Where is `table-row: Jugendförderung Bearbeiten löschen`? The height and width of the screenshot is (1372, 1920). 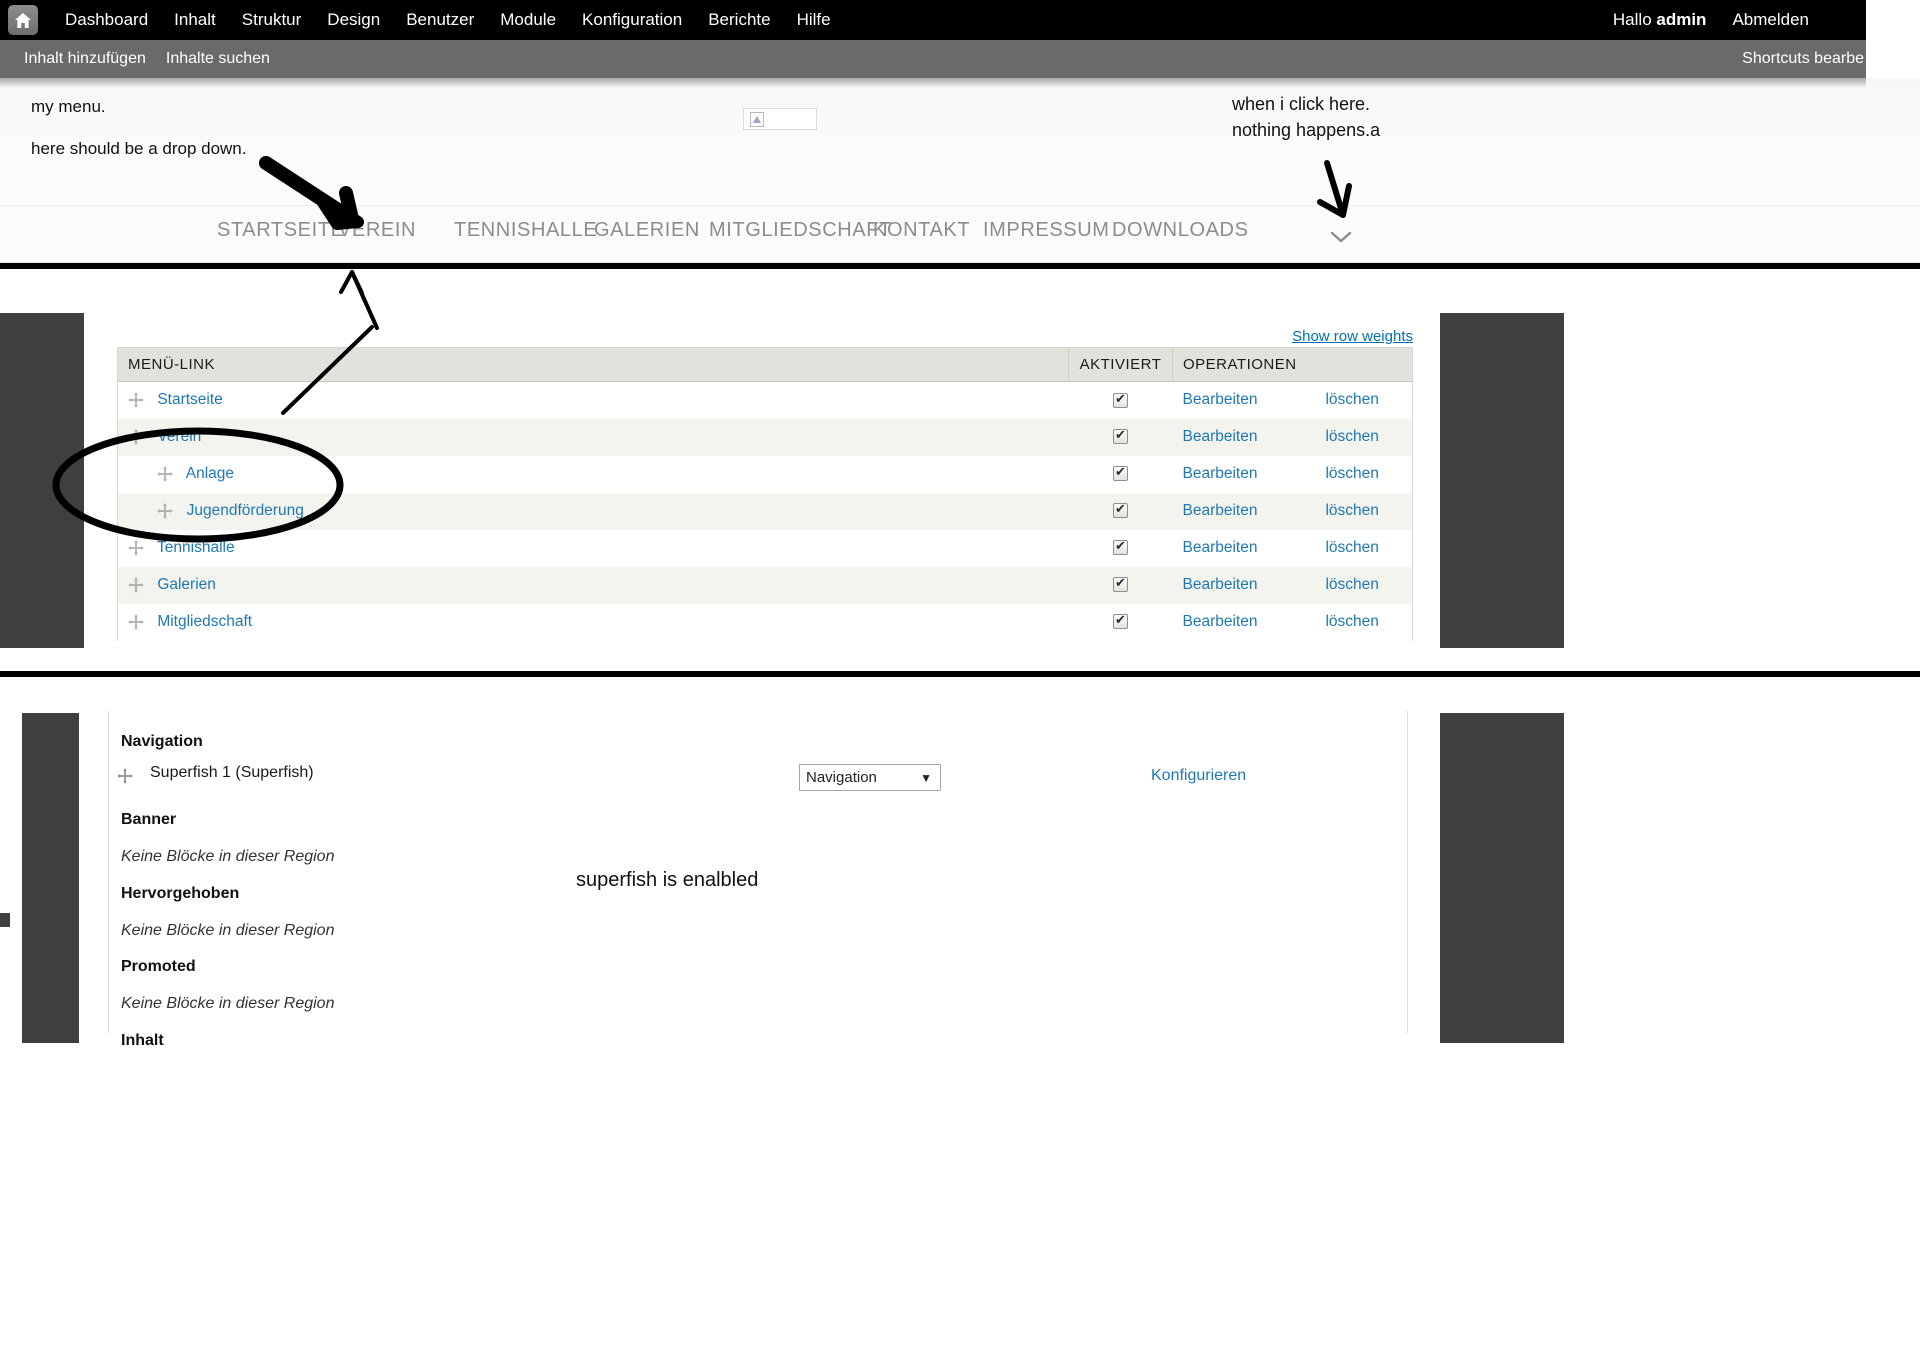
table-row: Jugendförderung Bearbeiten löschen is located at coordinates (765, 511).